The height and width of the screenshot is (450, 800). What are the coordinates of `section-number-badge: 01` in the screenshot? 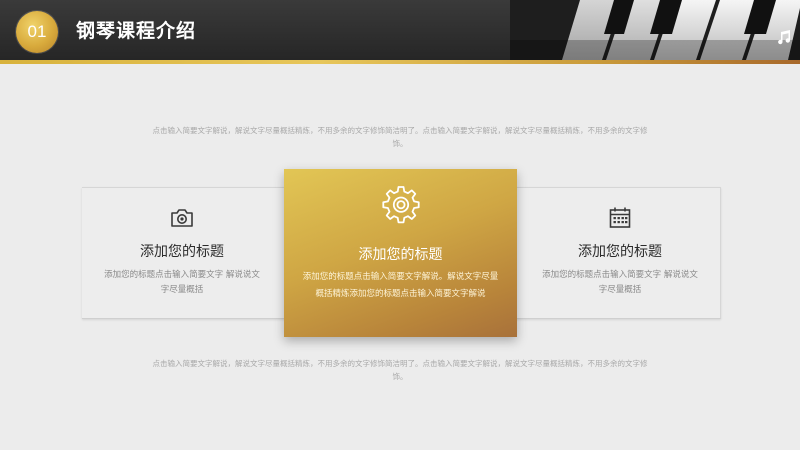 It's located at (37, 32).